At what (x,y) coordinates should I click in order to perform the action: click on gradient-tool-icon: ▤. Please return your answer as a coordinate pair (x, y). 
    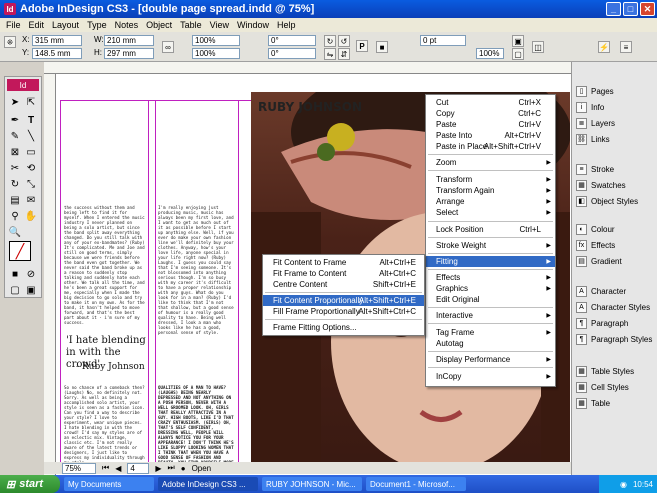
    Looking at the image, I should click on (15, 200).